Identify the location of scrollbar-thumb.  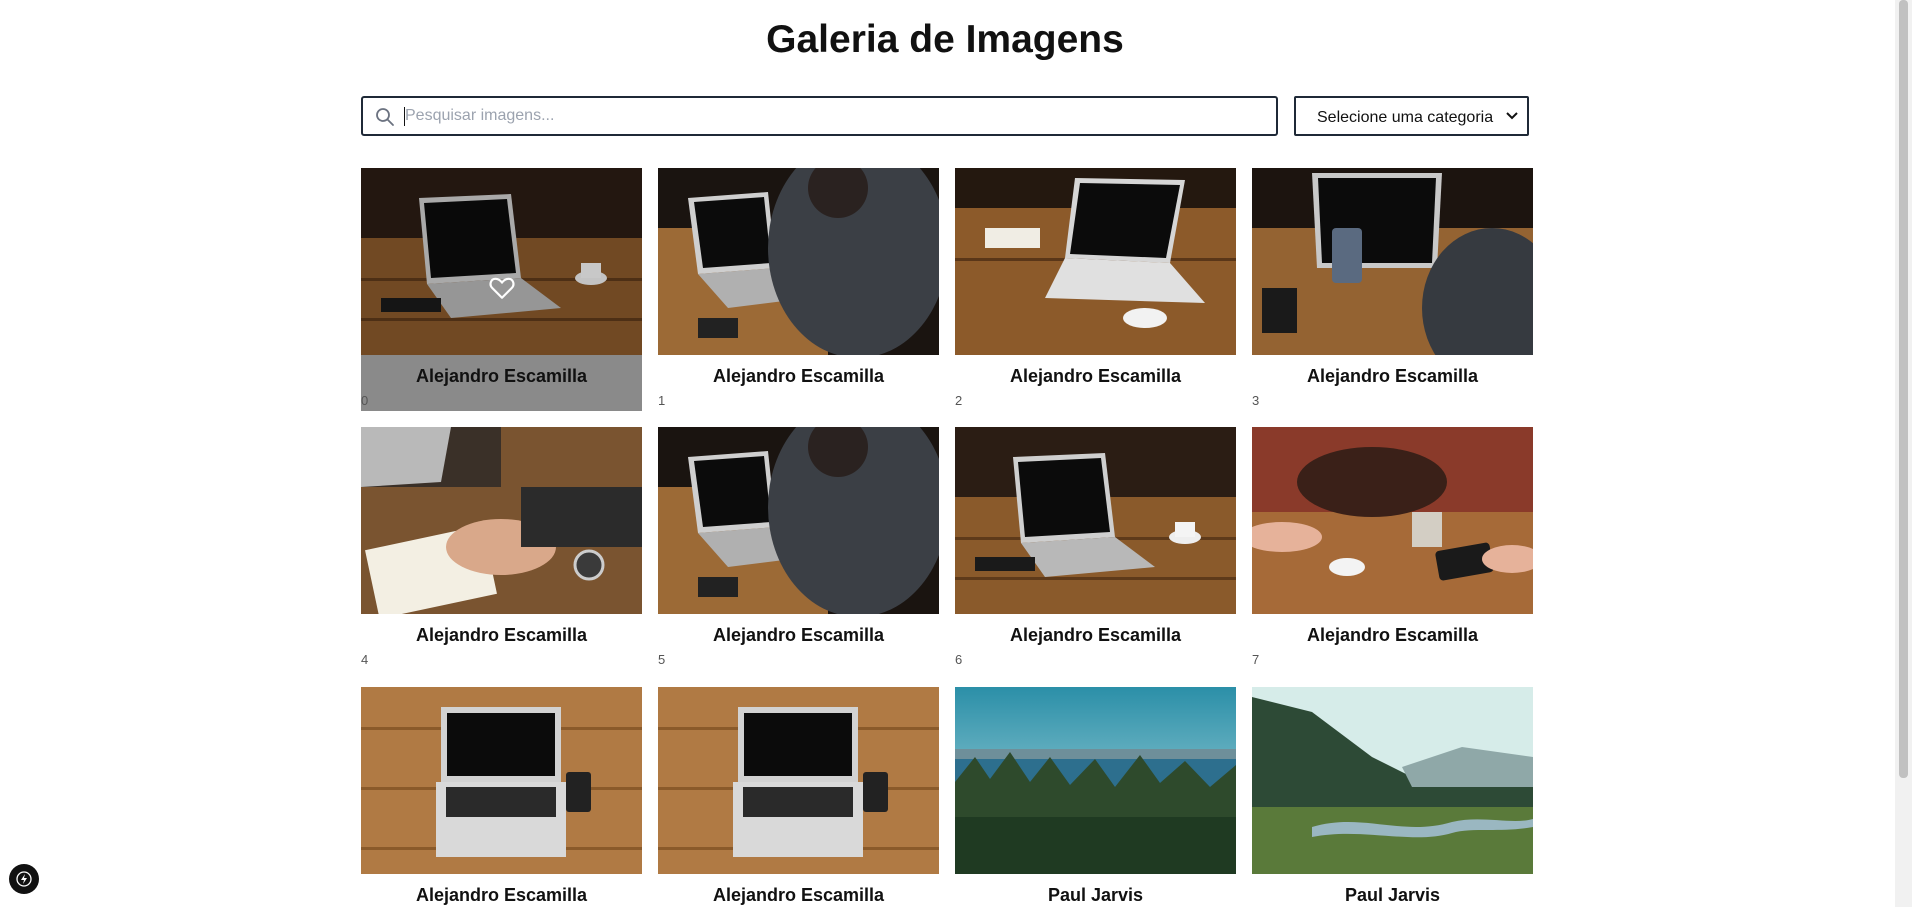
(1903, 389).